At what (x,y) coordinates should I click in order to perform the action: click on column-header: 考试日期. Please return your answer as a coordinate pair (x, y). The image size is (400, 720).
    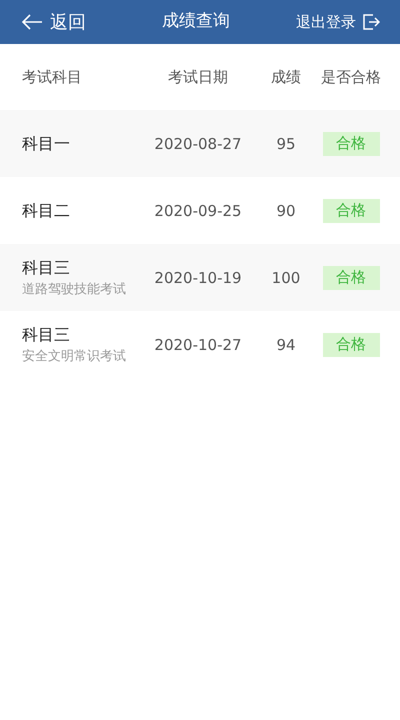
    Looking at the image, I should click on (198, 77).